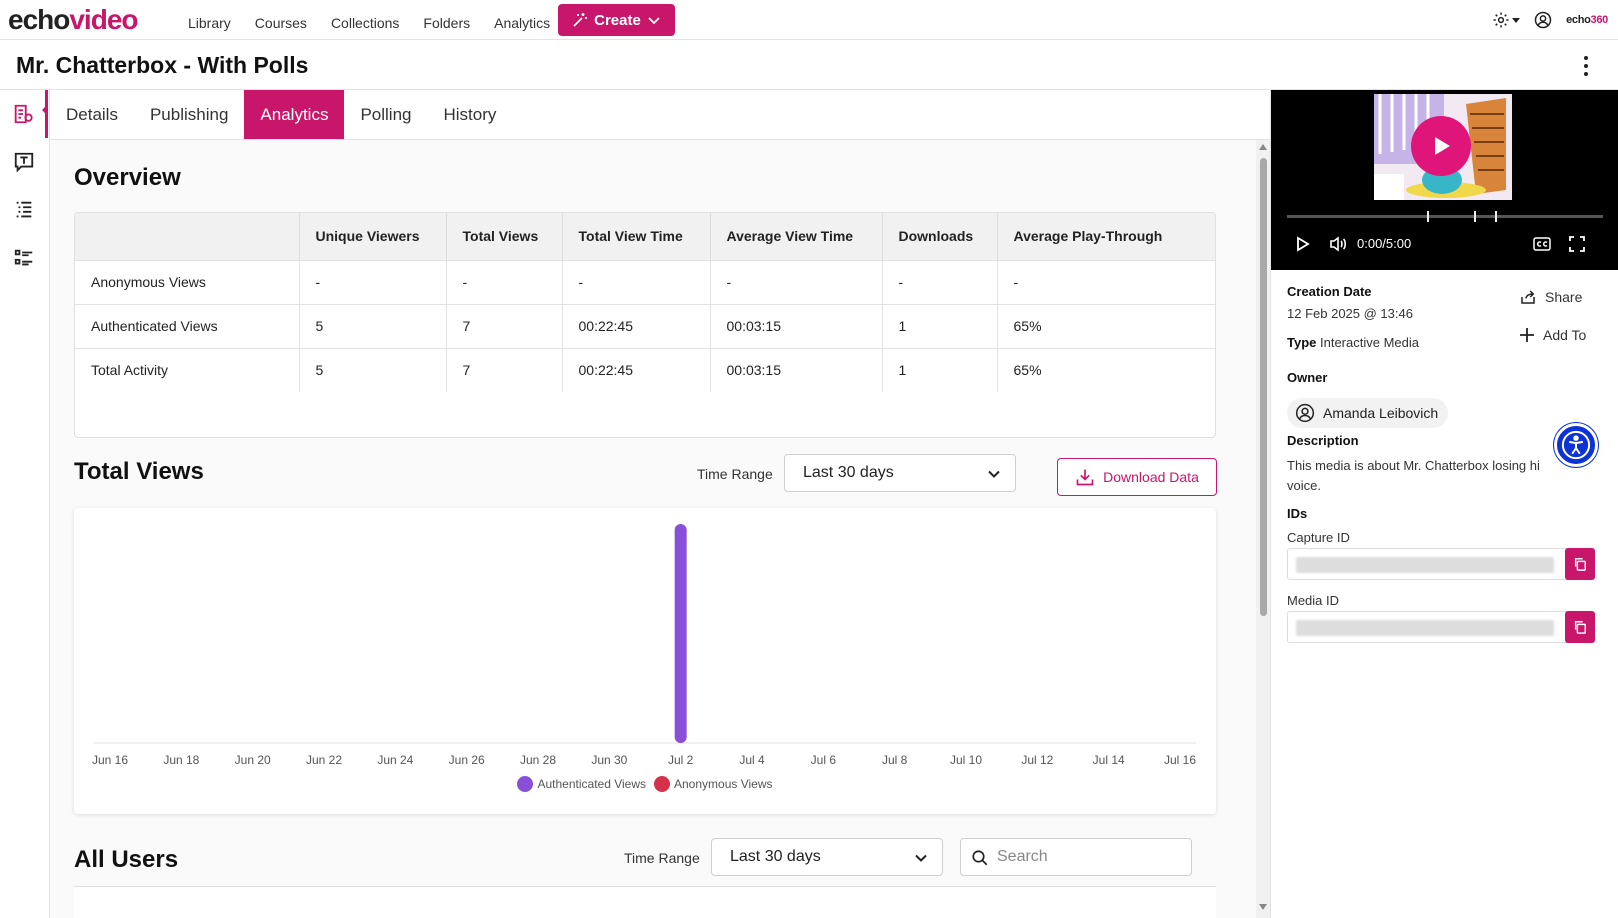  I want to click on rail-transcript, so click(24, 162).